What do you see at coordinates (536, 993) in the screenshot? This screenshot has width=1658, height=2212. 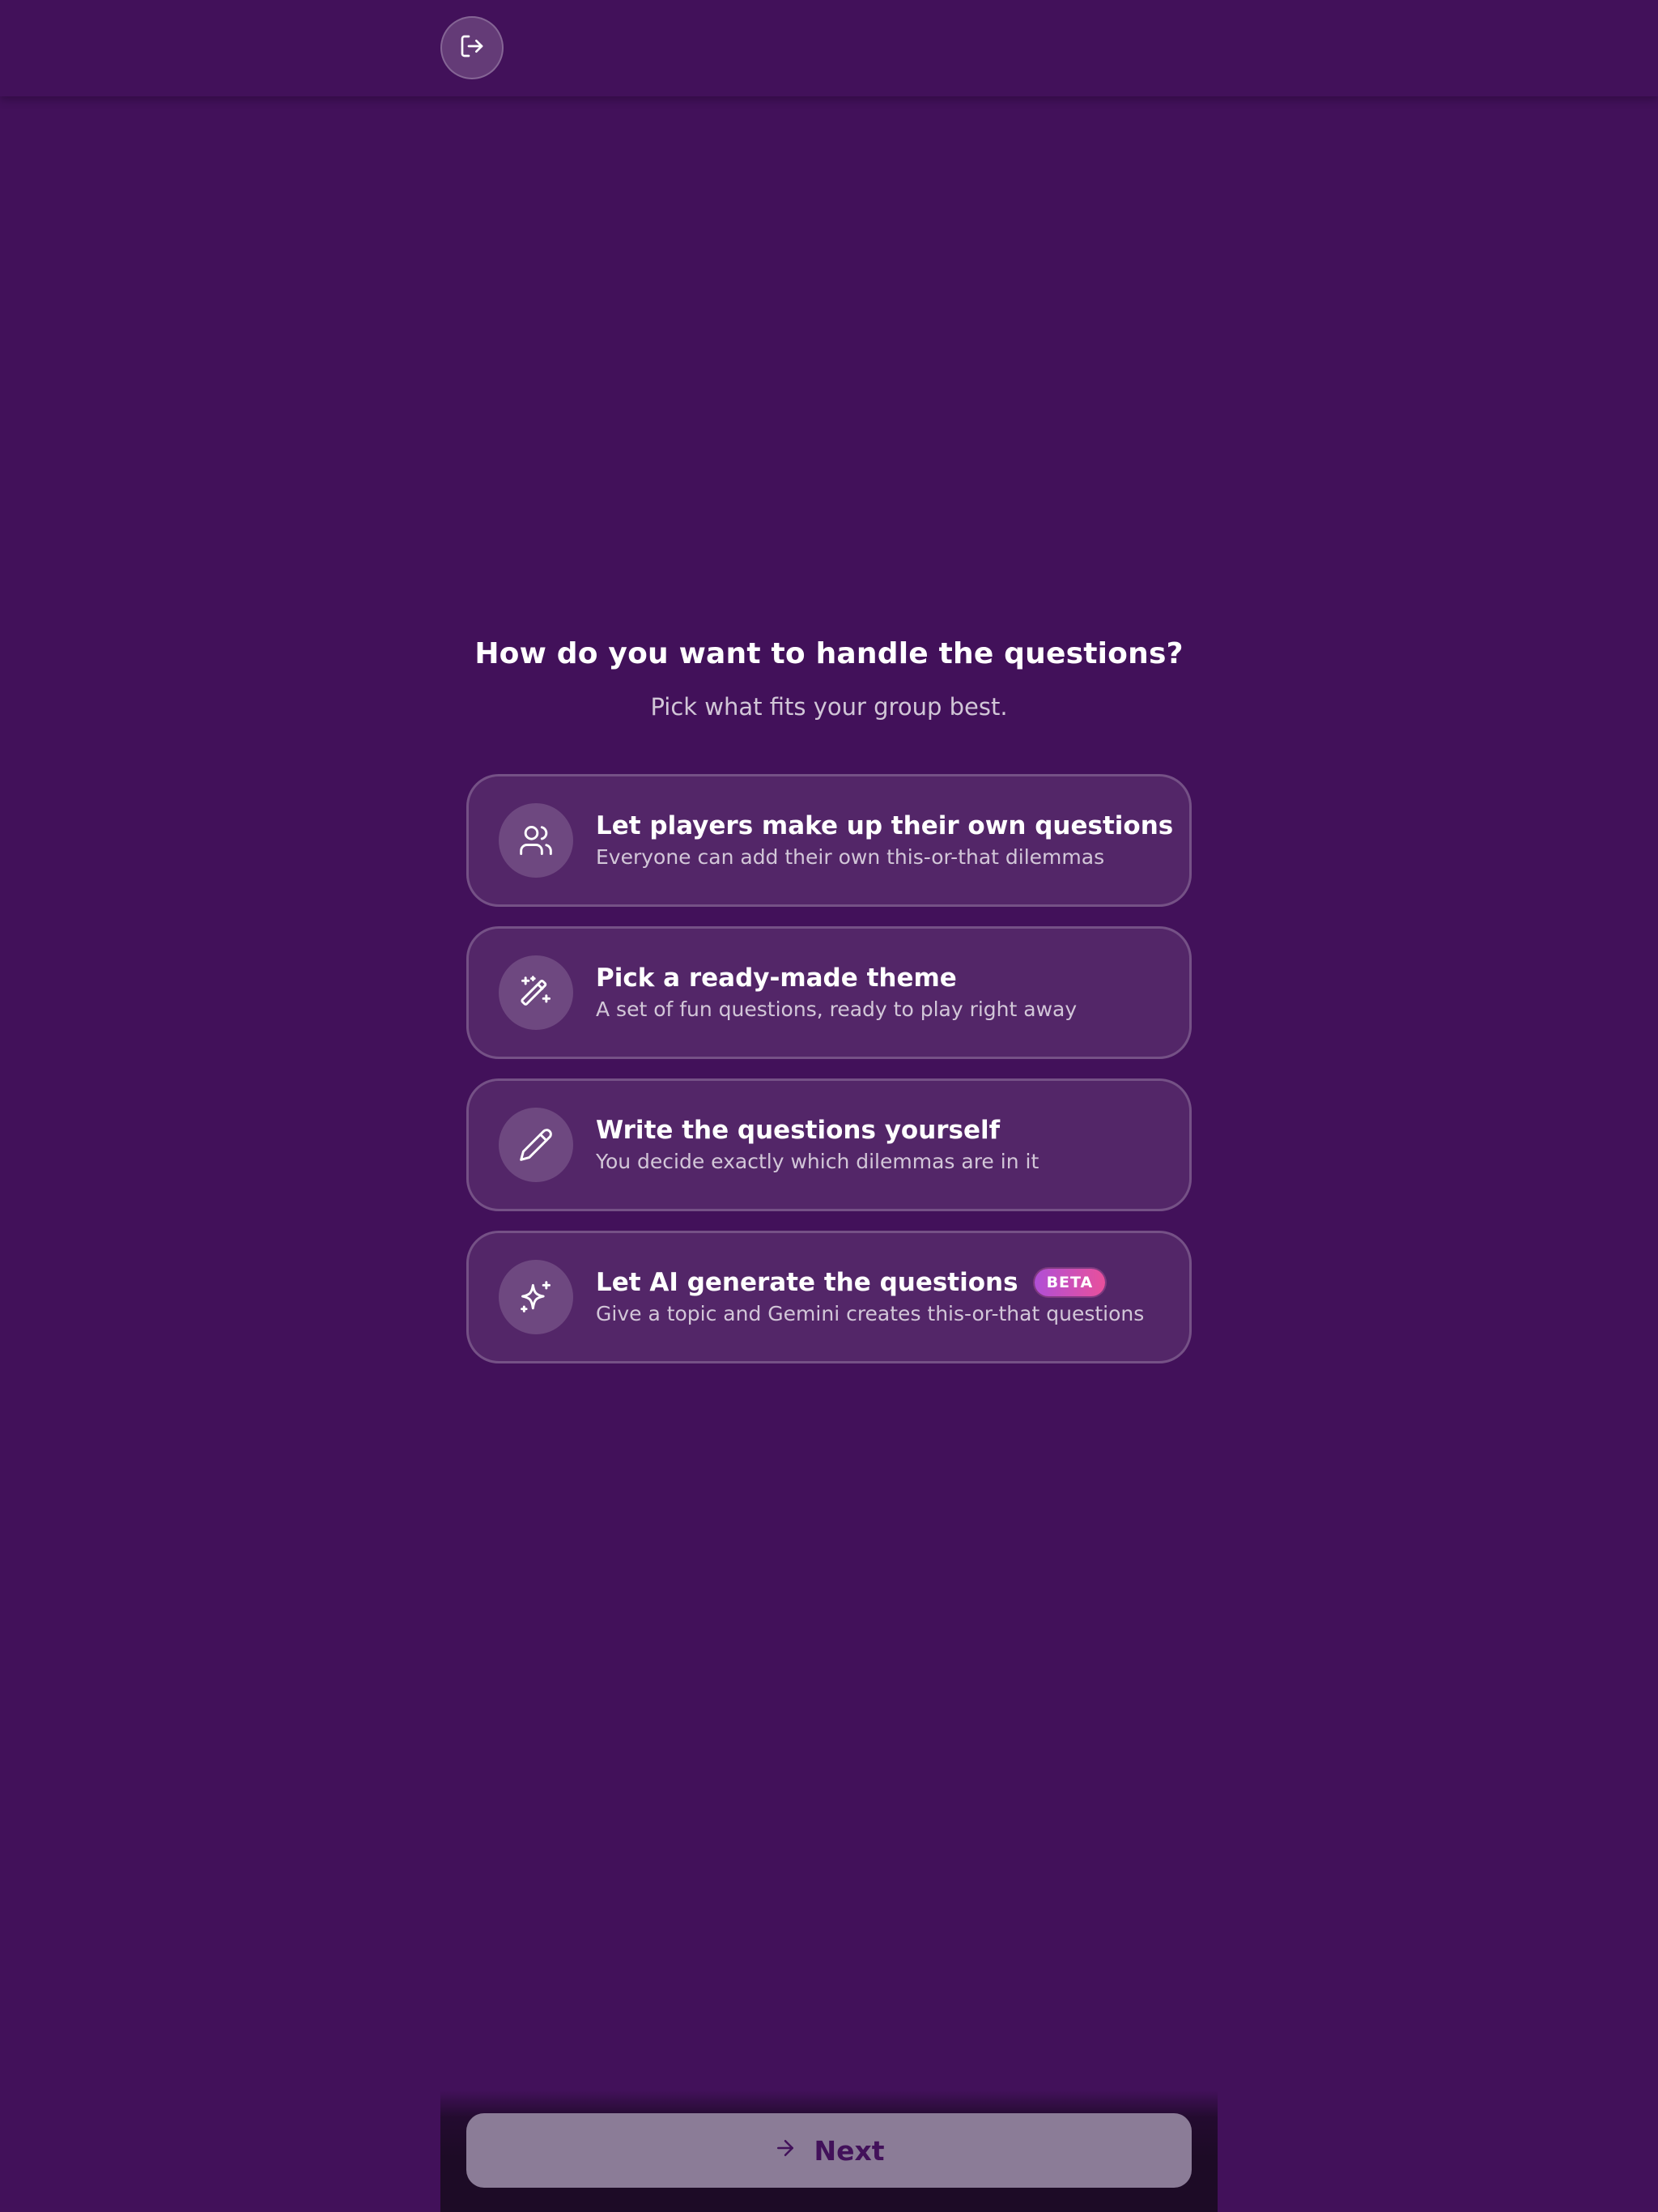 I see `magic-wand-icon` at bounding box center [536, 993].